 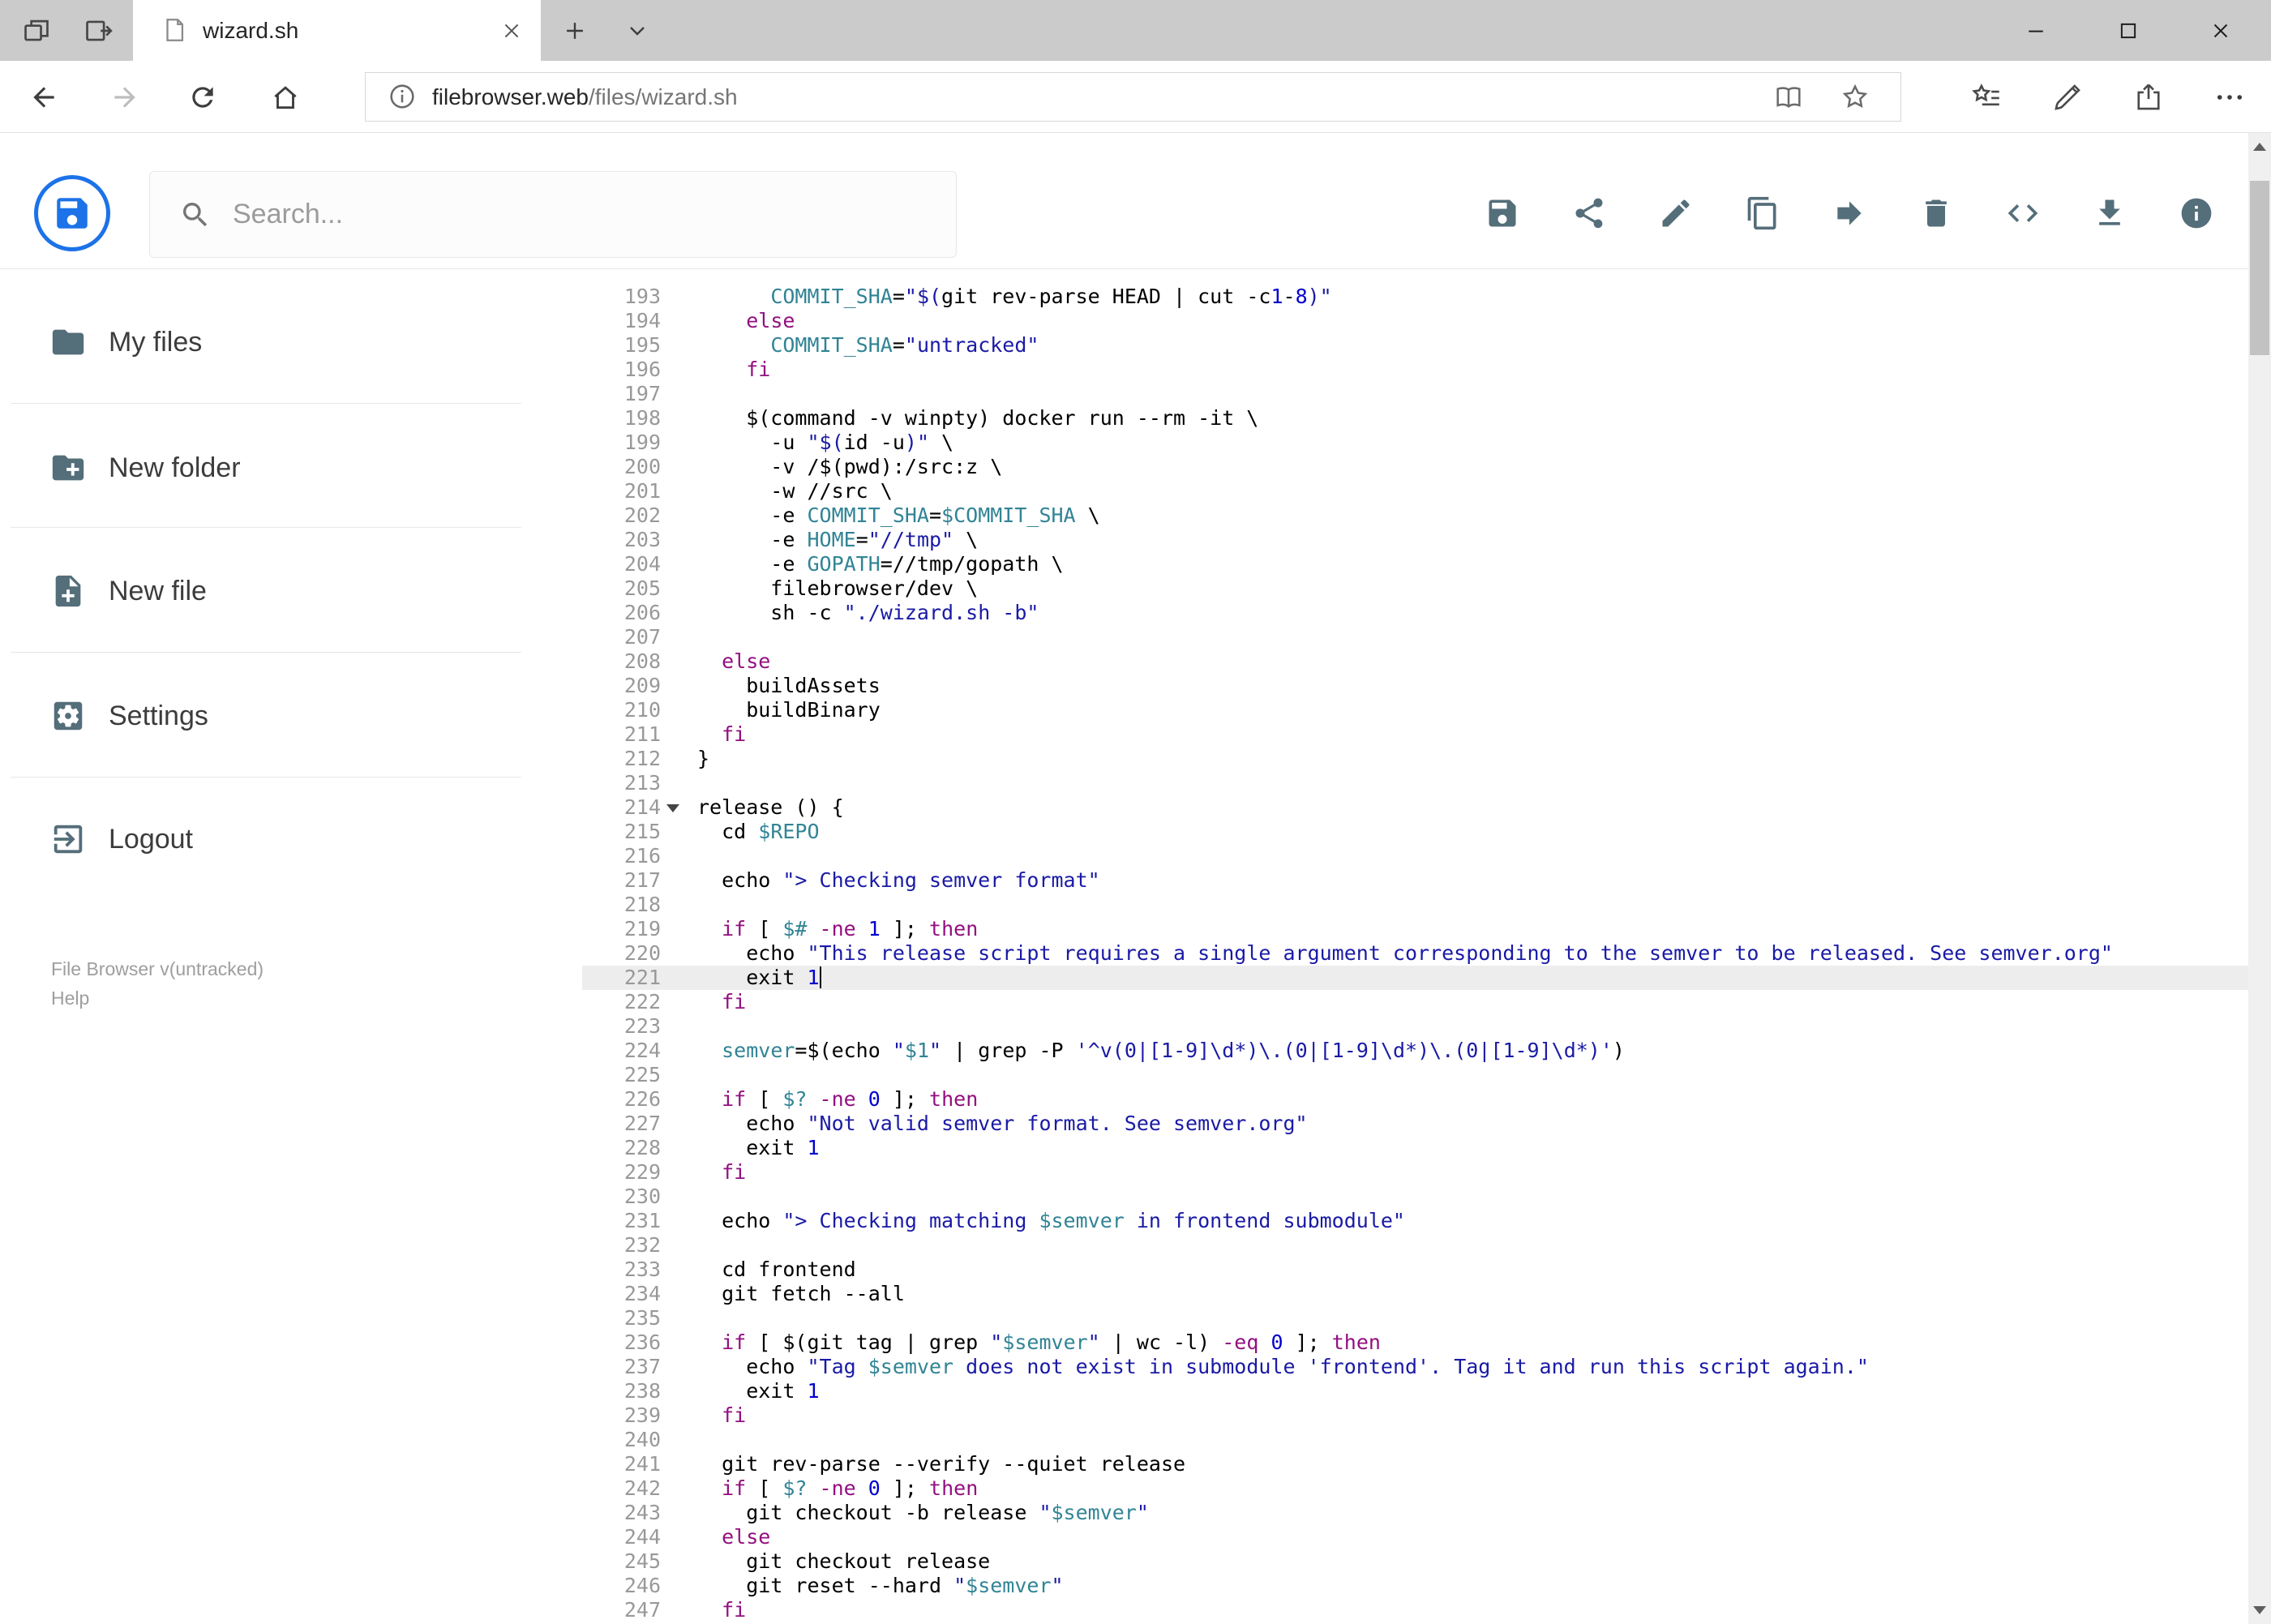 I want to click on scroll-up-arrow-icon, so click(x=2259, y=147).